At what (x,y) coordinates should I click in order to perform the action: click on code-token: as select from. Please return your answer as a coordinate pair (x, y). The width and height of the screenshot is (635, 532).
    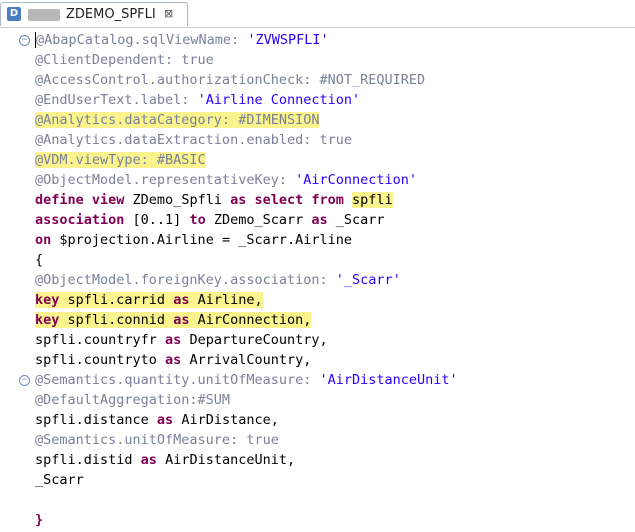
    Looking at the image, I should click on (291, 200).